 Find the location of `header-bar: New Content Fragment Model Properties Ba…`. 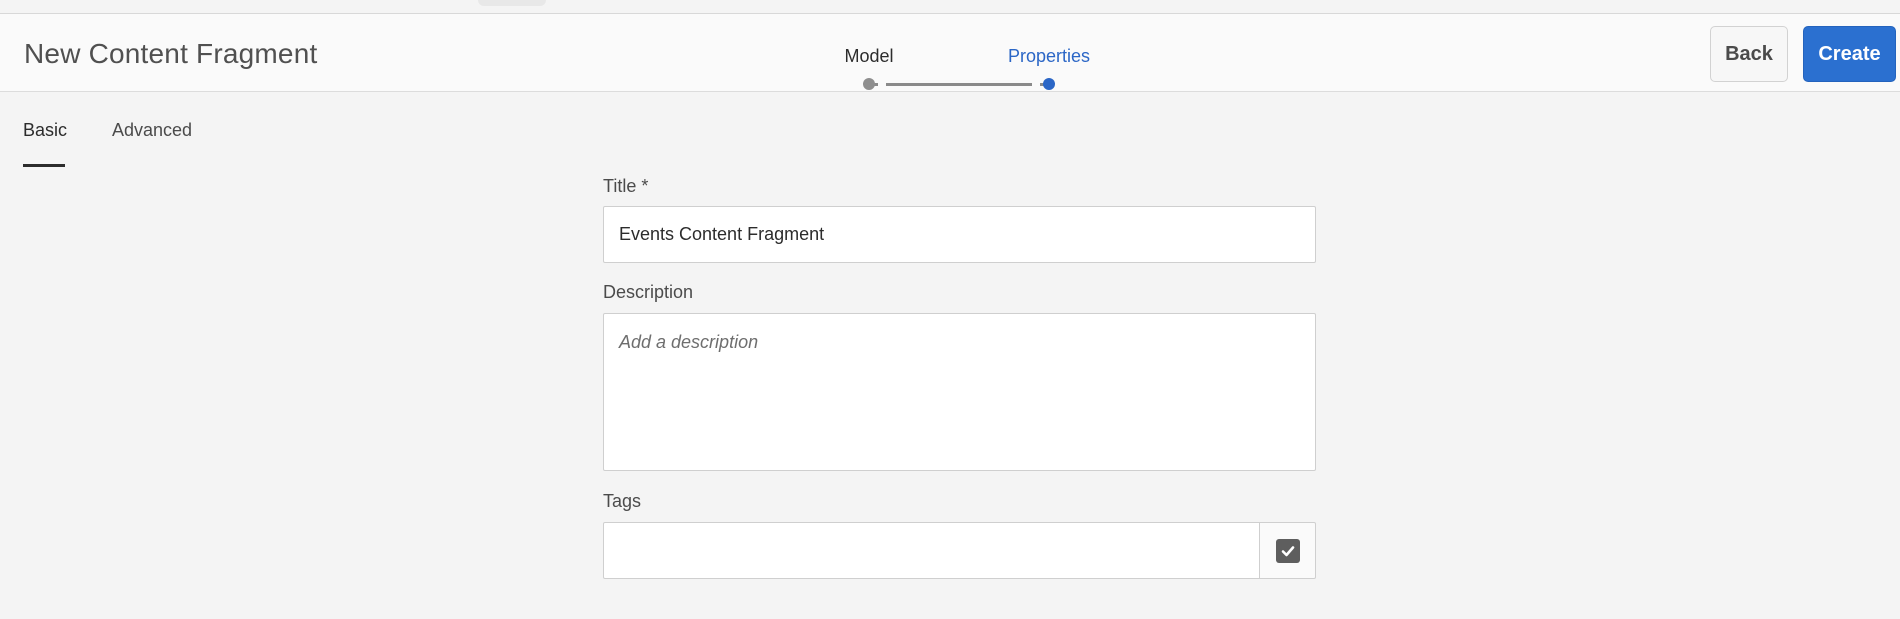

header-bar: New Content Fragment Model Properties Ba… is located at coordinates (950, 53).